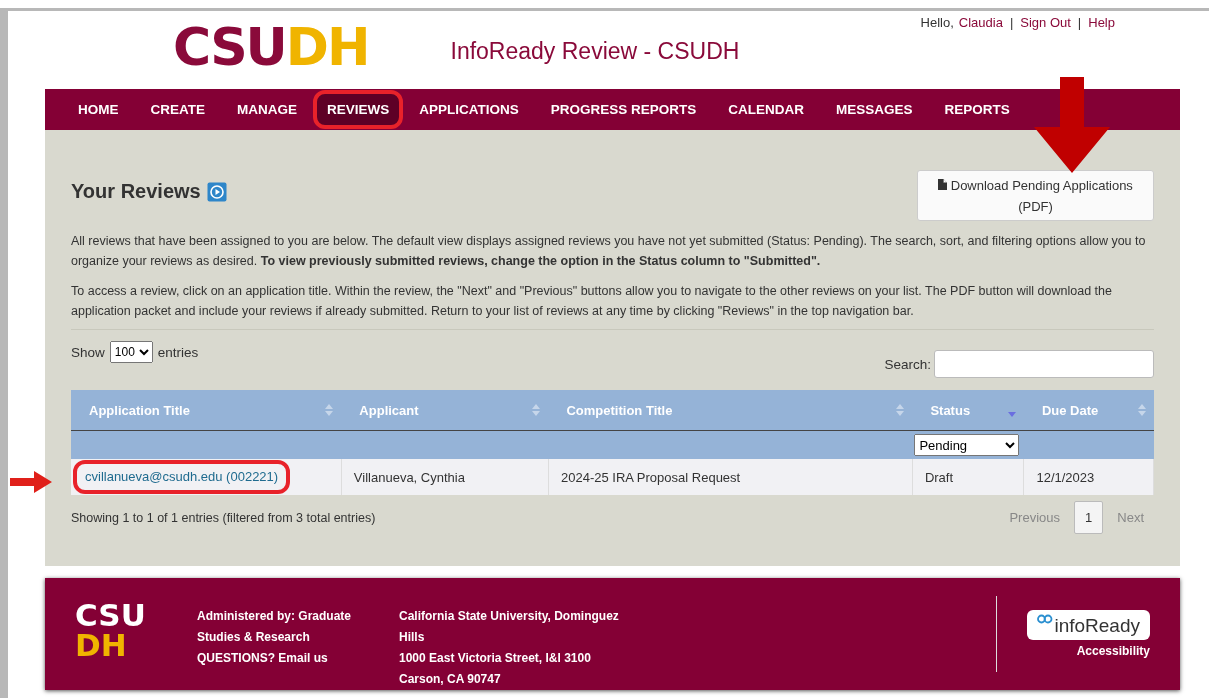  What do you see at coordinates (967, 445) in the screenshot?
I see `status-filter-select: Pending` at bounding box center [967, 445].